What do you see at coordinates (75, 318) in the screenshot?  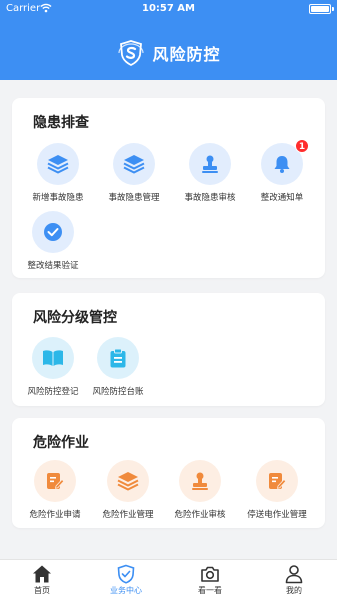 I see `section-title: 风险分级管控` at bounding box center [75, 318].